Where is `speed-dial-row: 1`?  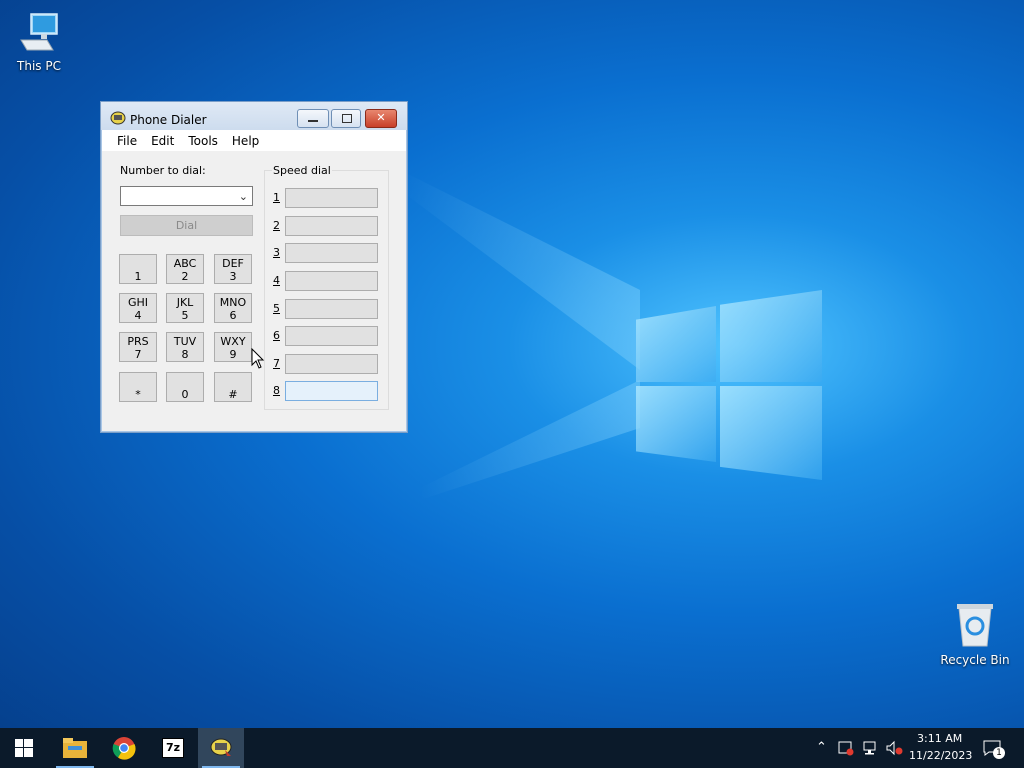
speed-dial-row: 1 is located at coordinates (328, 198).